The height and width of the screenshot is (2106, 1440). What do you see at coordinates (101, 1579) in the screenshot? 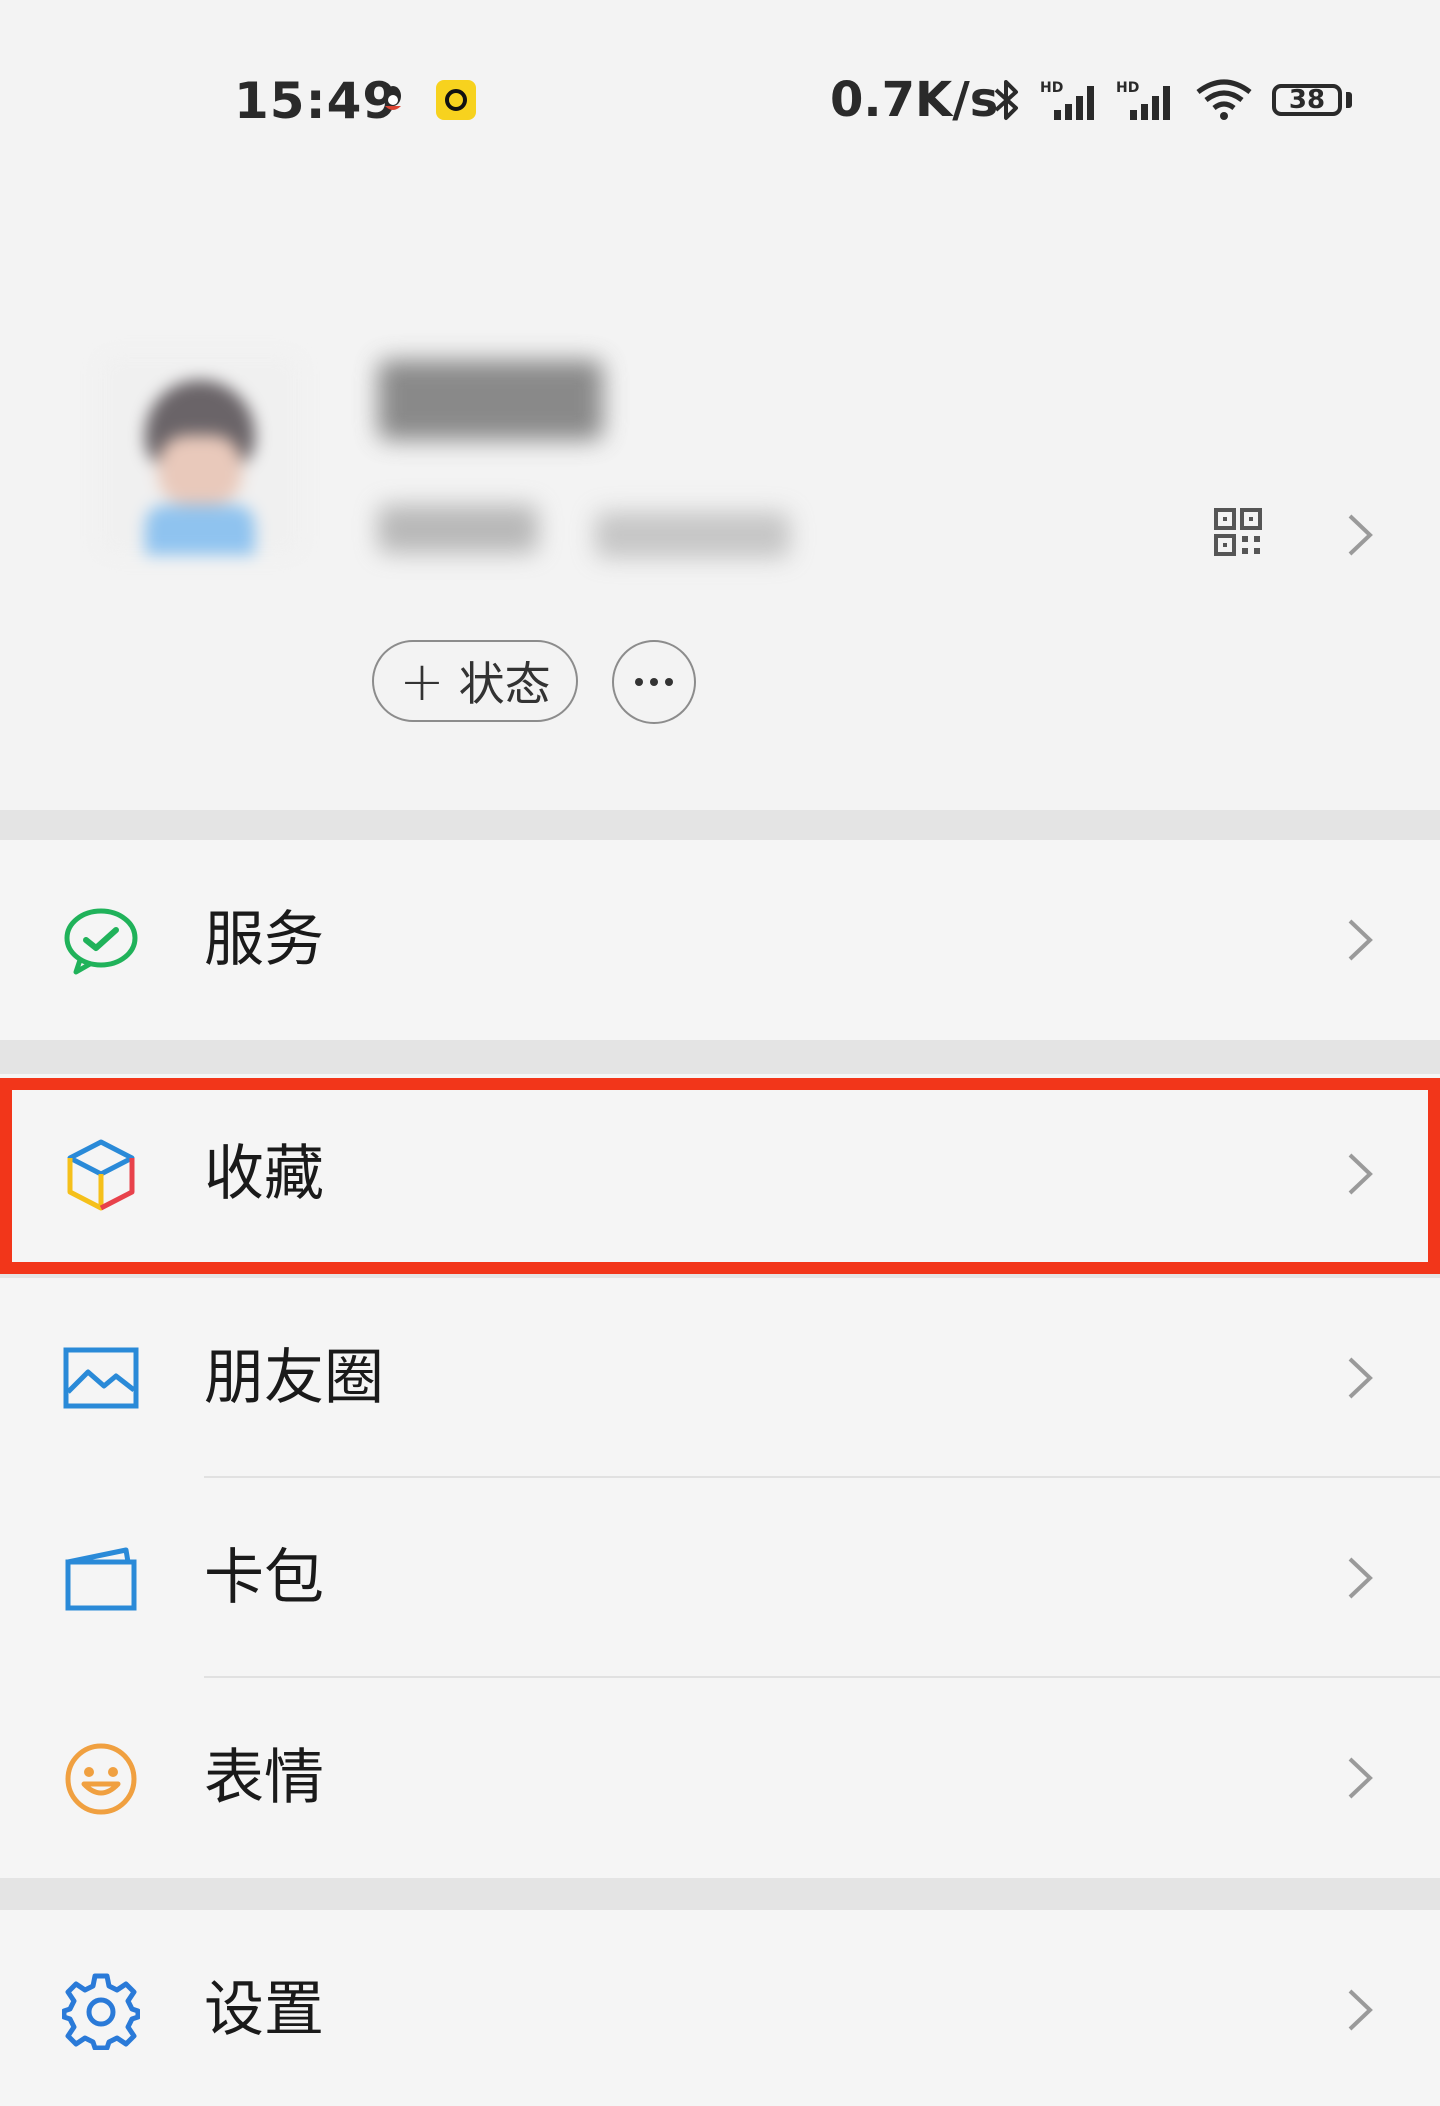
I see `card-wallet-icon` at bounding box center [101, 1579].